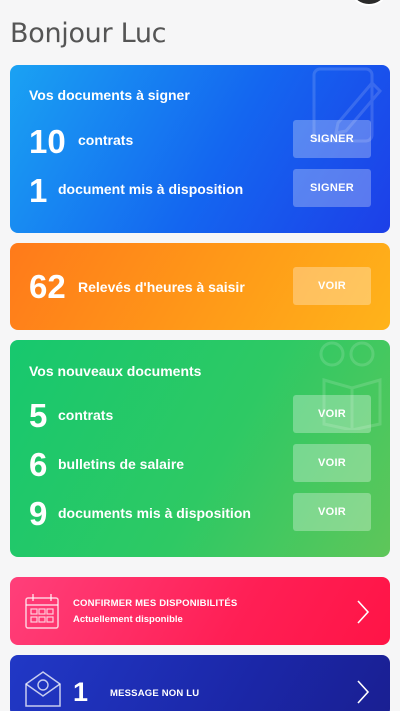  Describe the element at coordinates (151, 189) in the screenshot. I see `sign-document-label: document mis à disposition` at that location.